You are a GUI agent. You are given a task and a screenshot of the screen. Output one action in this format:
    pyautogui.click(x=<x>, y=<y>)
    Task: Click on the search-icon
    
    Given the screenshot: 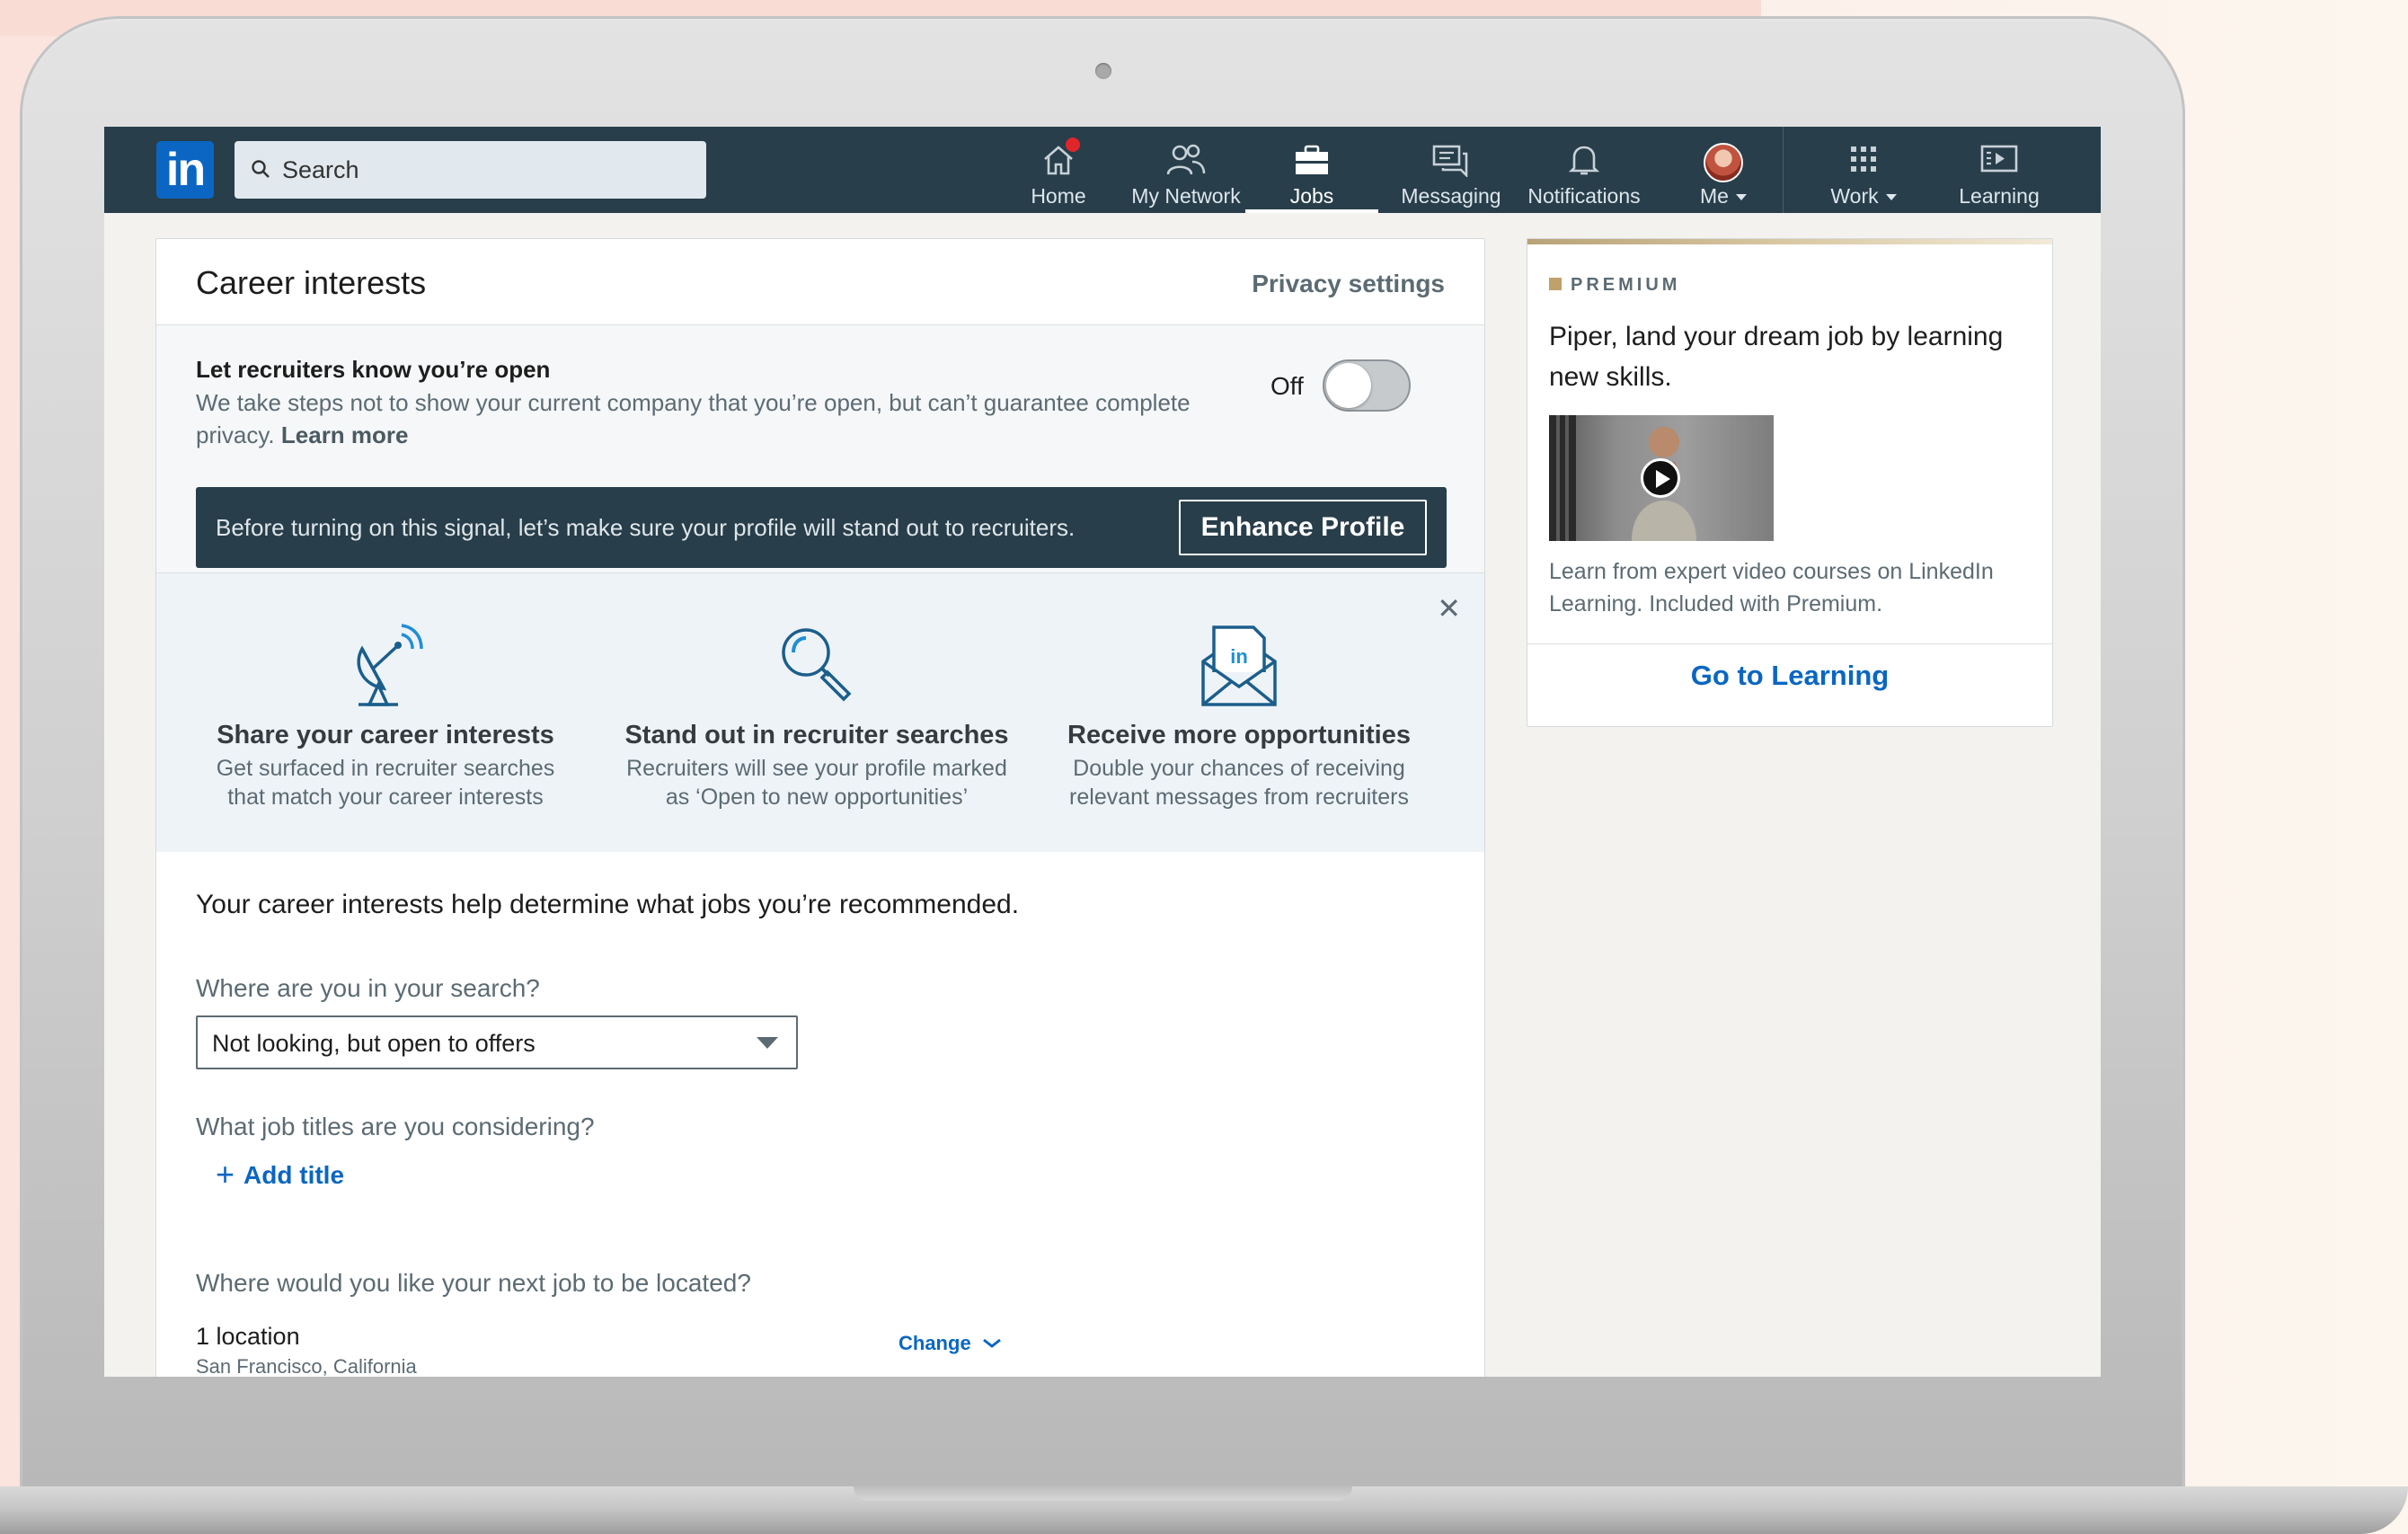 What is the action you would take?
    pyautogui.click(x=261, y=169)
    